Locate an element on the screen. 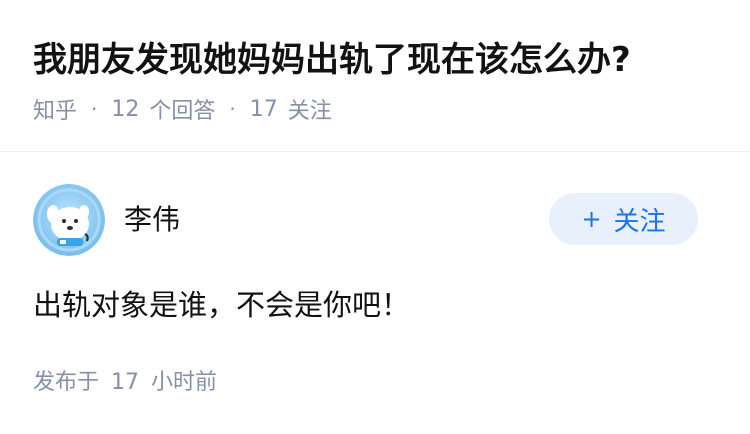 The height and width of the screenshot is (434, 750). follow-button: + 关注 is located at coordinates (623, 219).